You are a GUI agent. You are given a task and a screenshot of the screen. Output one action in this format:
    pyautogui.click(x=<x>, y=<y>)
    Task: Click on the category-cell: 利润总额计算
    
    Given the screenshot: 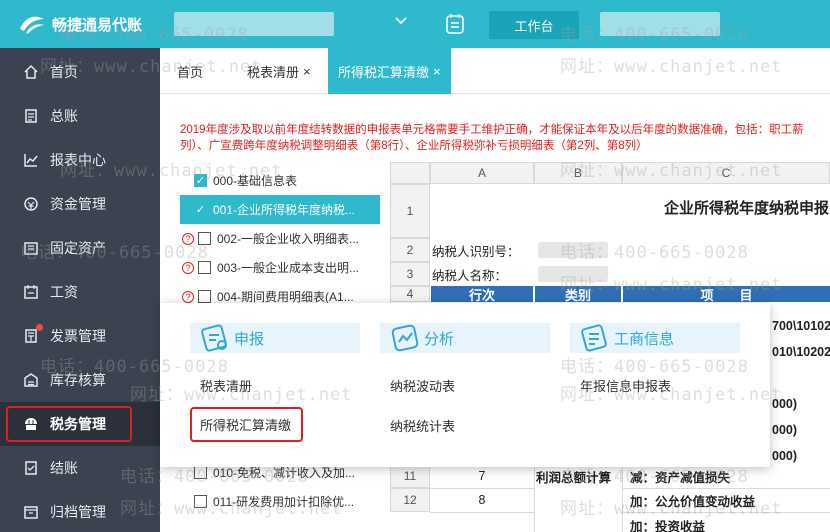 What is the action you would take?
    pyautogui.click(x=579, y=476)
    